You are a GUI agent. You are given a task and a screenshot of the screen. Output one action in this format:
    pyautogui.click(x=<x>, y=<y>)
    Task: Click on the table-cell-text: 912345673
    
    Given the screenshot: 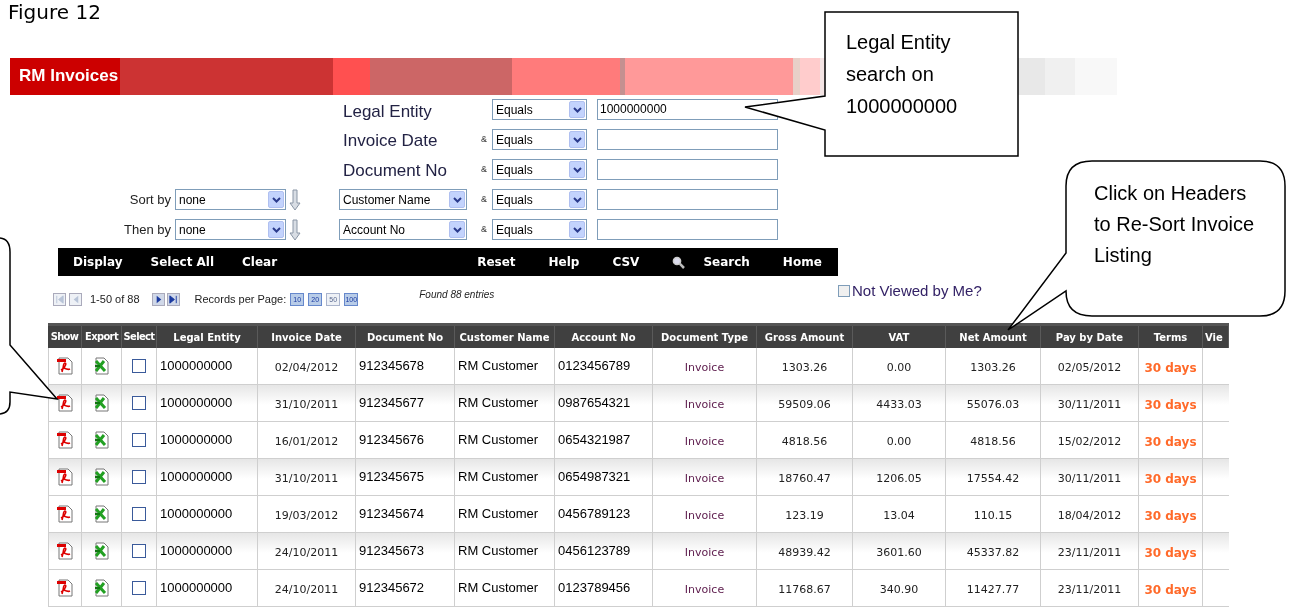 What is the action you would take?
    pyautogui.click(x=392, y=551)
    